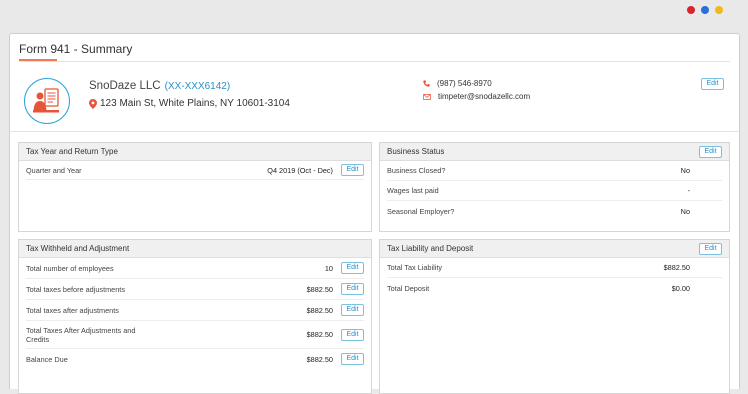 Image resolution: width=748 pixels, height=394 pixels. Describe the element at coordinates (554, 191) in the screenshot. I see `table-row: Wages last paid -` at that location.